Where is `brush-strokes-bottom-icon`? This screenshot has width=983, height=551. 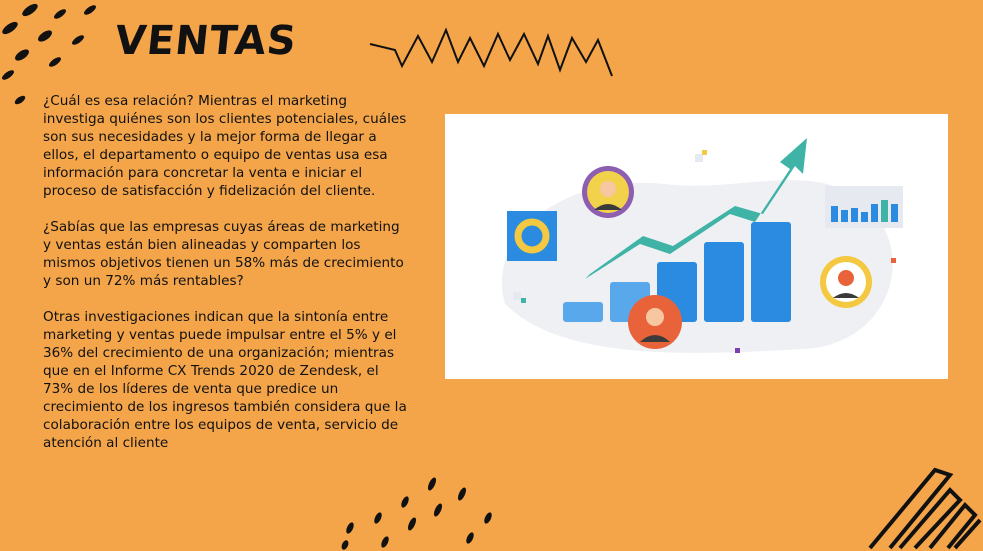
brush-strokes-bottom-icon is located at coordinates (661, 508).